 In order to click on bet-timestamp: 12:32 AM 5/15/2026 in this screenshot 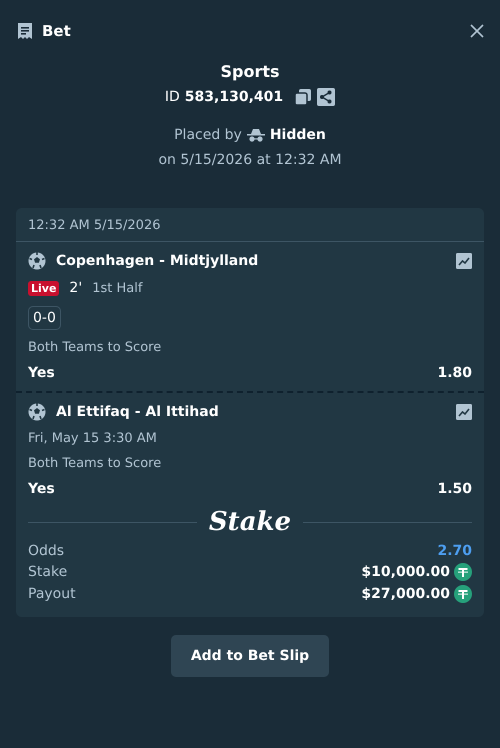, I will do `click(94, 225)`.